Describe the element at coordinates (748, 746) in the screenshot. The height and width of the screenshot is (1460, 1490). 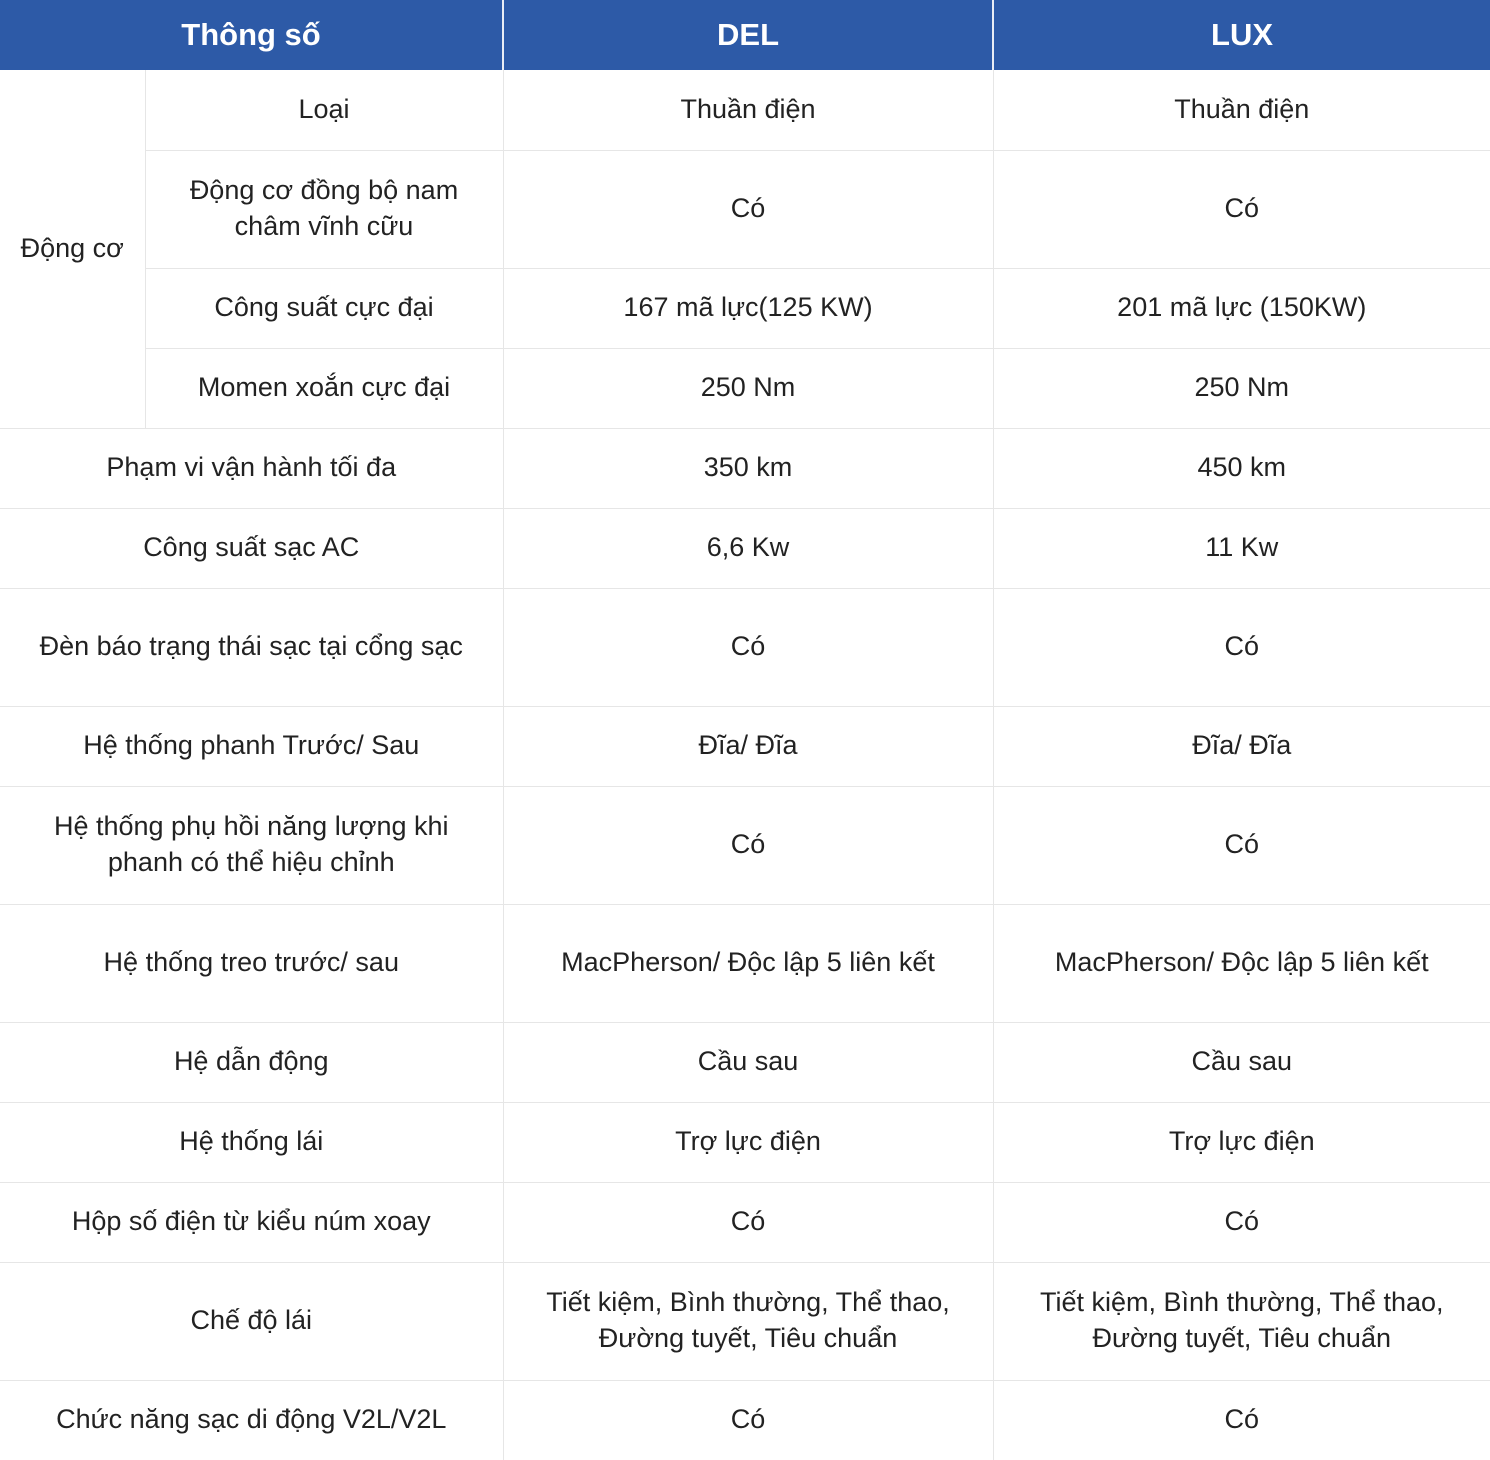
I see `row-value-del: Đĩa/ Đĩa` at that location.